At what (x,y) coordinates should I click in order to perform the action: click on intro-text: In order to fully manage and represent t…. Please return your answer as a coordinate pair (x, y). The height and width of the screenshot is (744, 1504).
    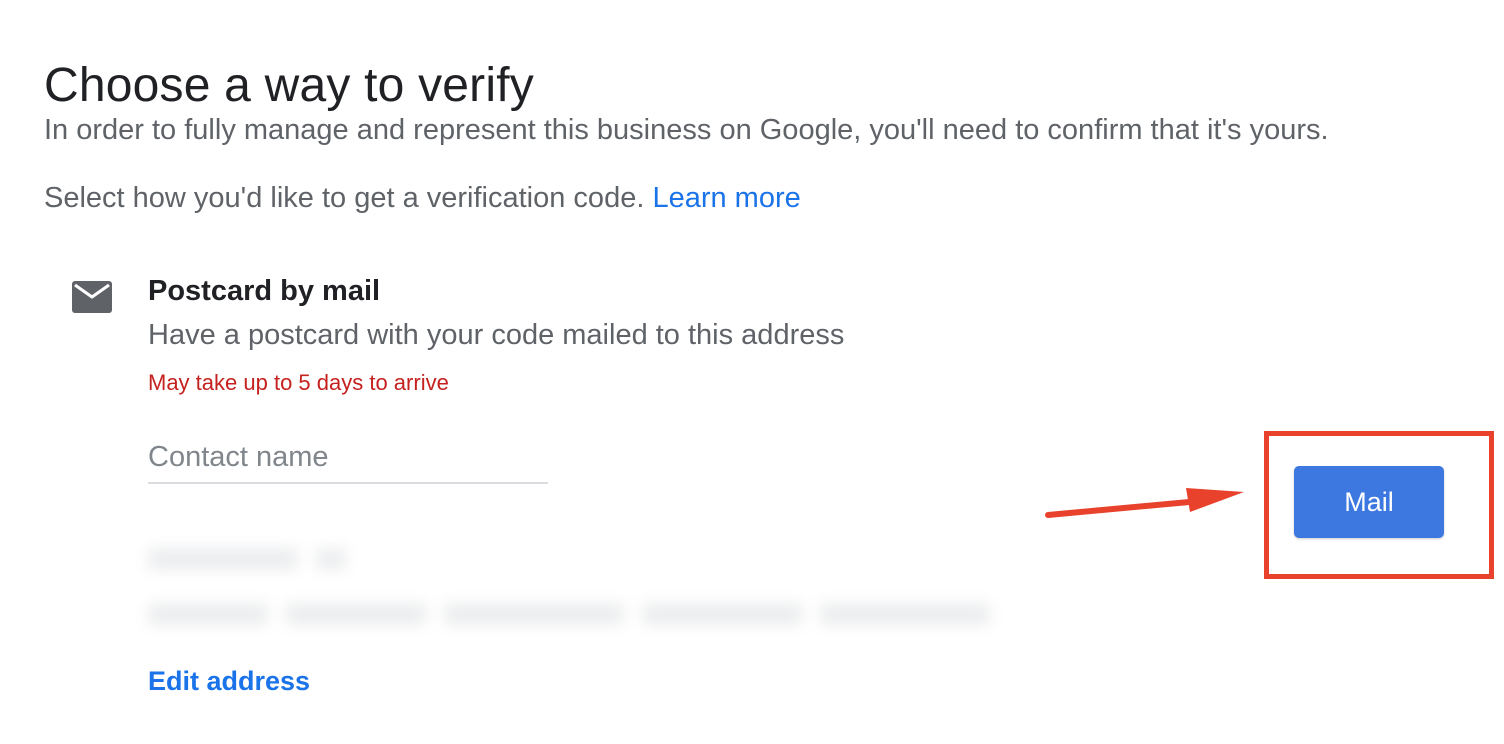
    Looking at the image, I should click on (686, 130).